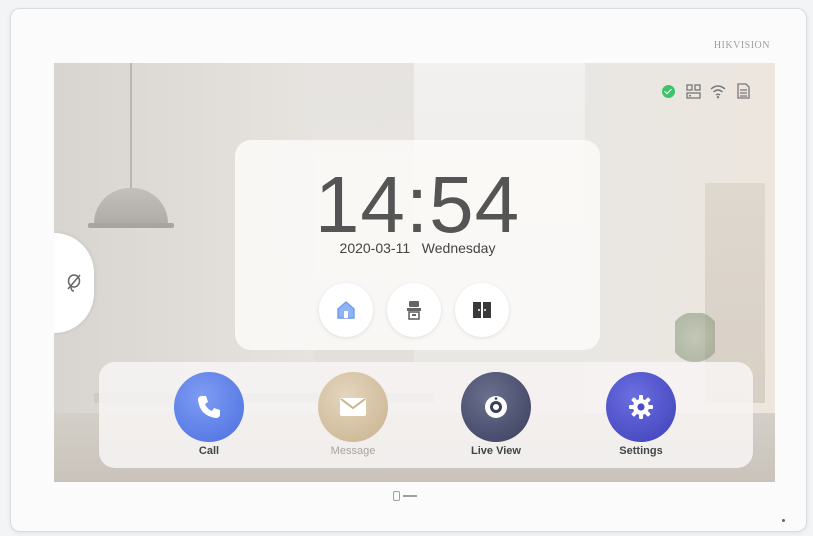 This screenshot has width=813, height=536. Describe the element at coordinates (641, 451) in the screenshot. I see `settings-app-label: Settings` at that location.